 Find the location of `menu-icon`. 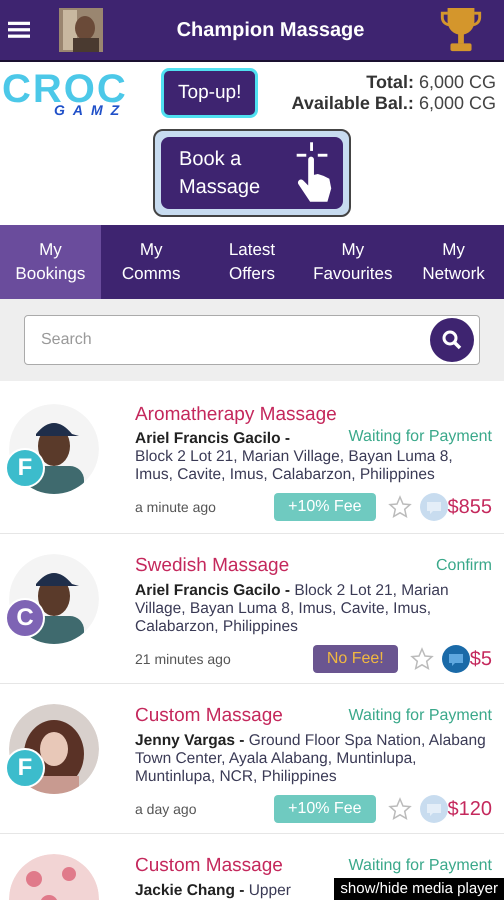

menu-icon is located at coordinates (19, 30).